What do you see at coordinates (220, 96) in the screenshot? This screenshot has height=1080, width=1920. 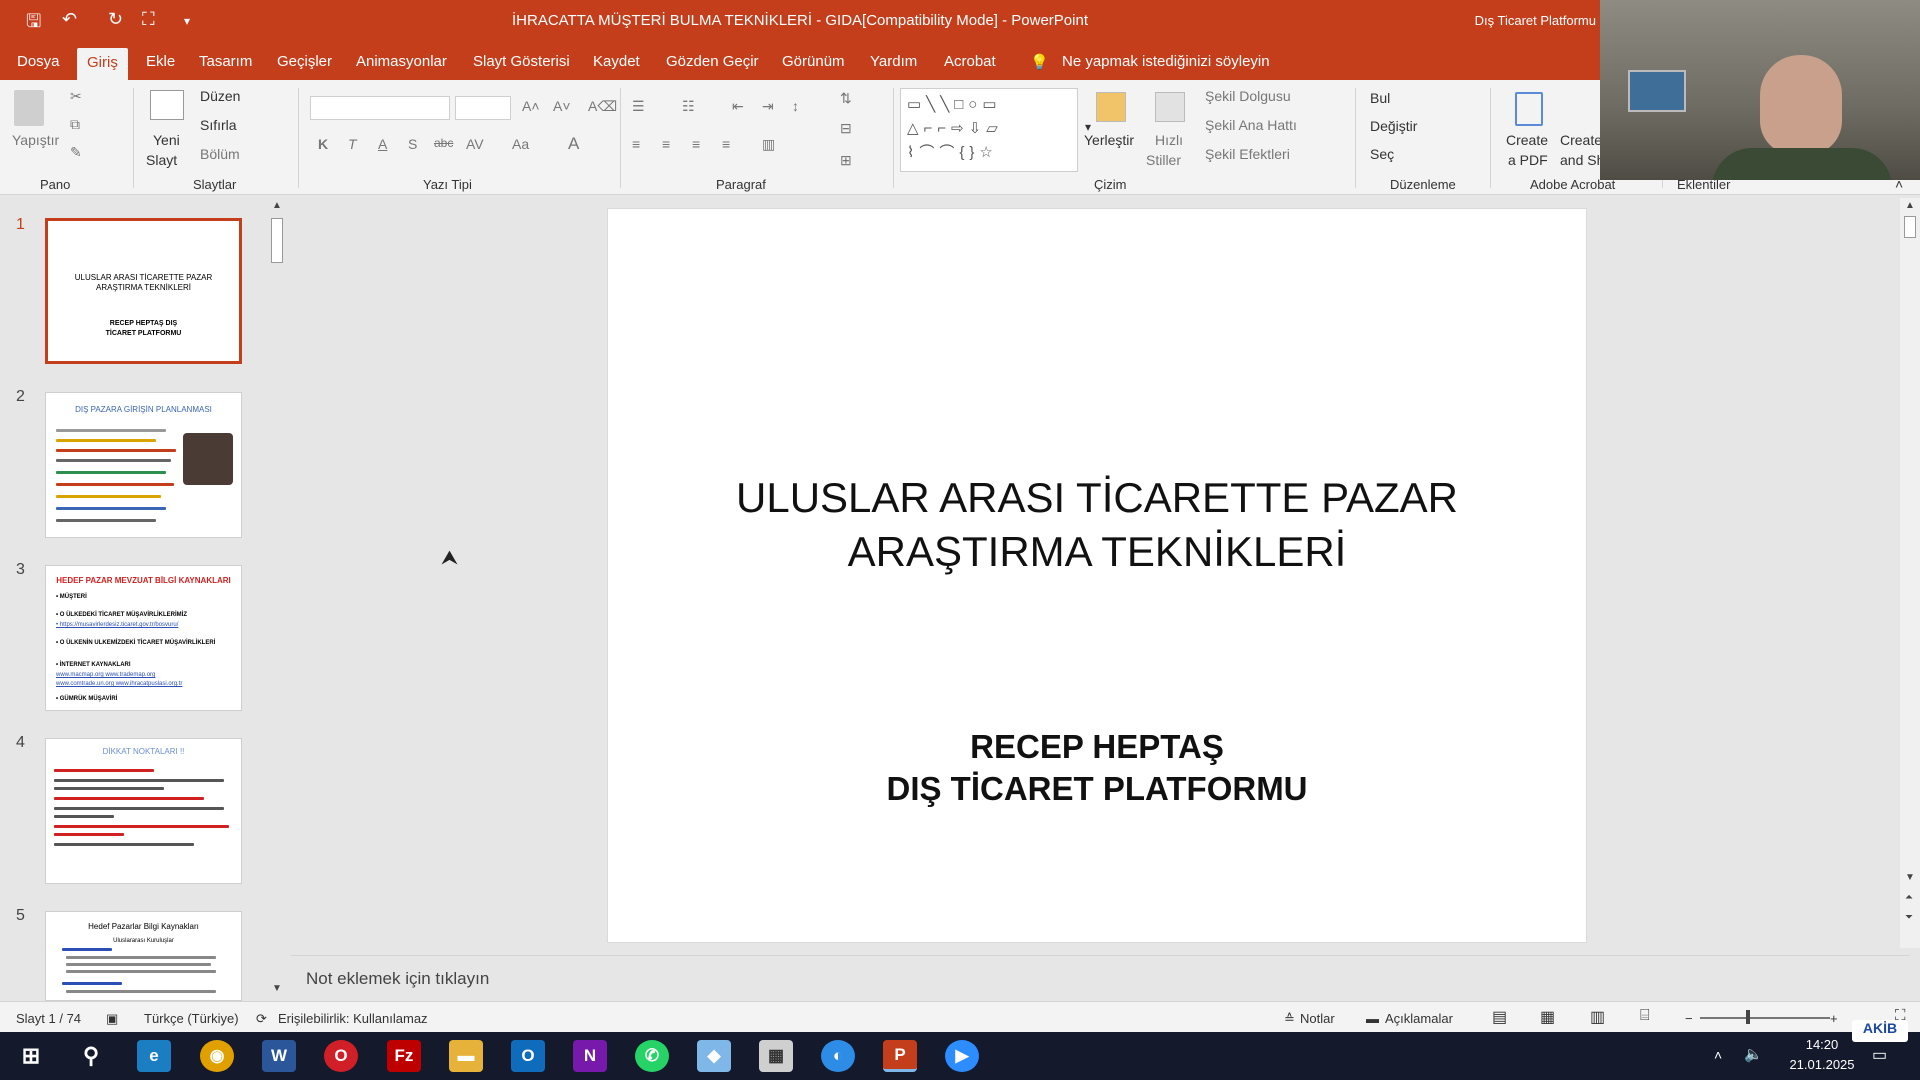 I see `layout-button: Düzen` at bounding box center [220, 96].